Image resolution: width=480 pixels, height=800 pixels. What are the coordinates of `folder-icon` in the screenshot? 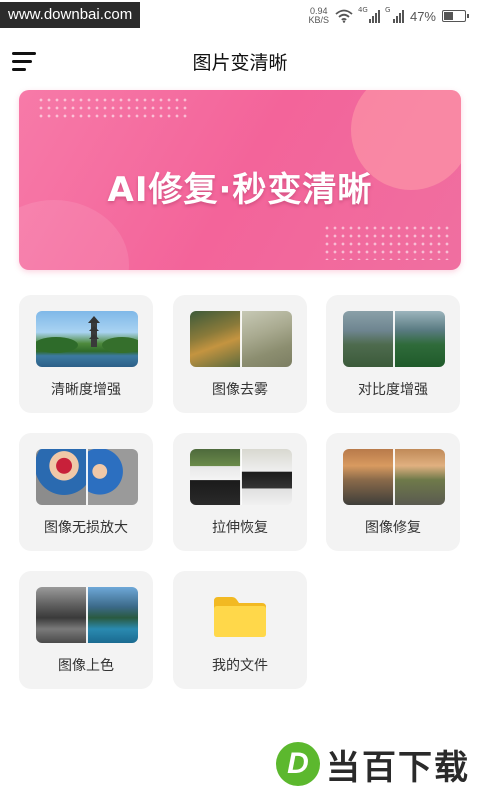 It's located at (240, 617).